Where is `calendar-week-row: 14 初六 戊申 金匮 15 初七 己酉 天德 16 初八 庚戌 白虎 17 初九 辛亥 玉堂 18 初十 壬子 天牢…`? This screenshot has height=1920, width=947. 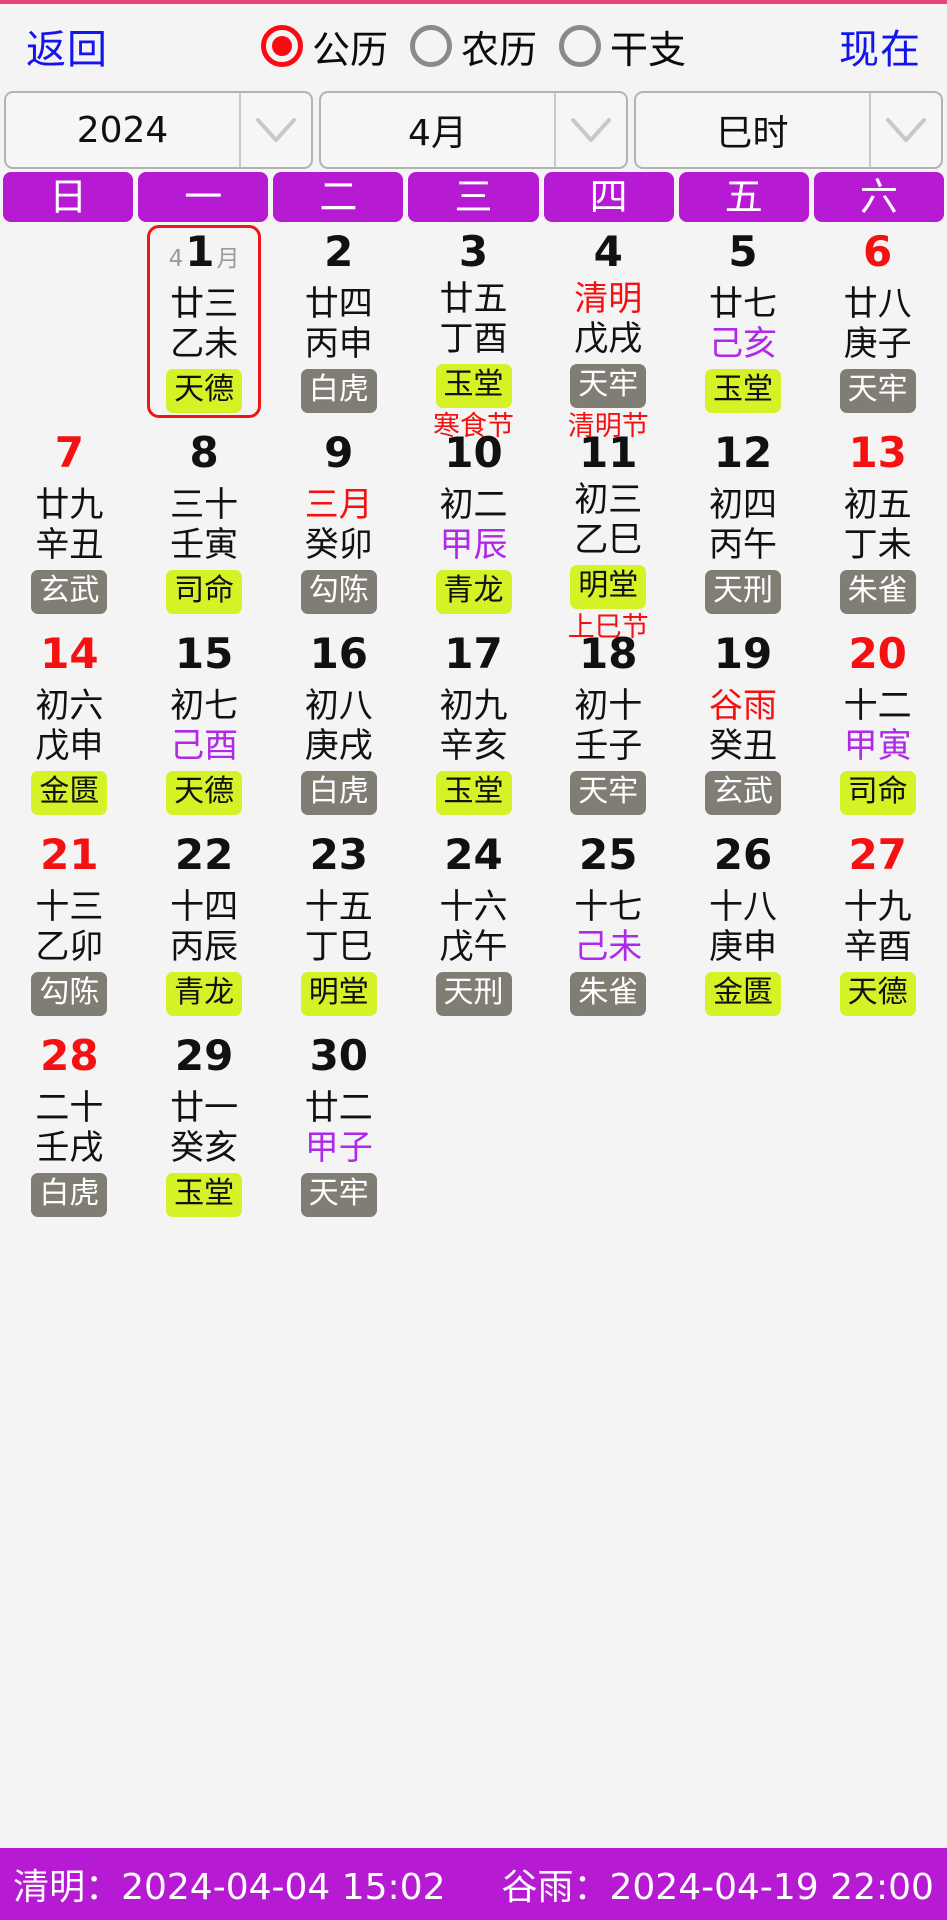
calendar-week-row: 14 初六 戊申 金匮 15 初七 己酉 天德 16 初八 庚戌 白虎 17 初九 辛亥 玉堂 18 初十 壬子 天牢… is located at coordinates (473, 727).